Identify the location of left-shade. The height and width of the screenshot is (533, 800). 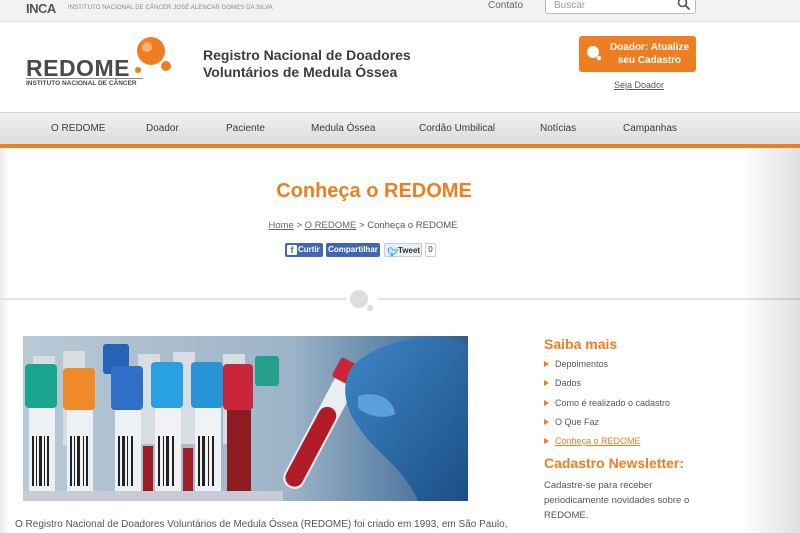
(5, 340).